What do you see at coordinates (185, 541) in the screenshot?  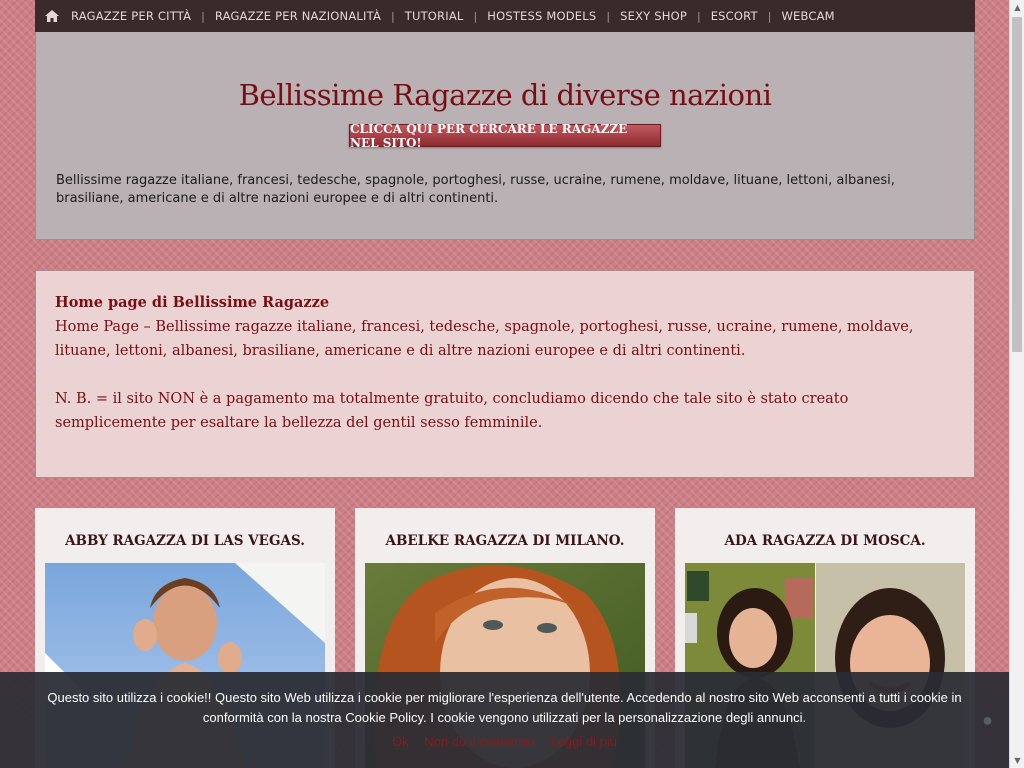 I see `card-title: ABBY RAGAZZA DI LAS VEGAS.` at bounding box center [185, 541].